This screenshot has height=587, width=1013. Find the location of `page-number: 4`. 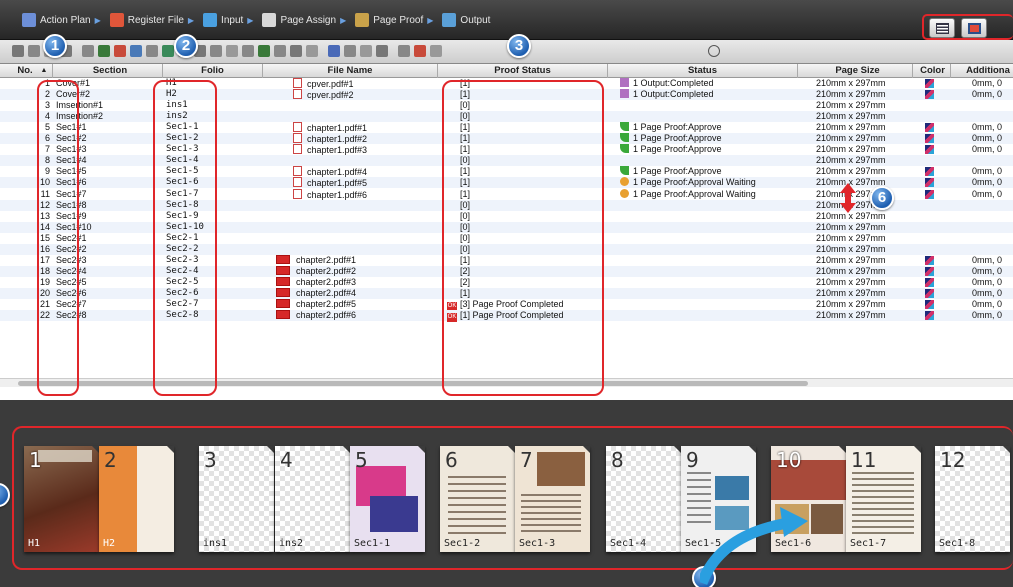

page-number: 4 is located at coordinates (286, 460).